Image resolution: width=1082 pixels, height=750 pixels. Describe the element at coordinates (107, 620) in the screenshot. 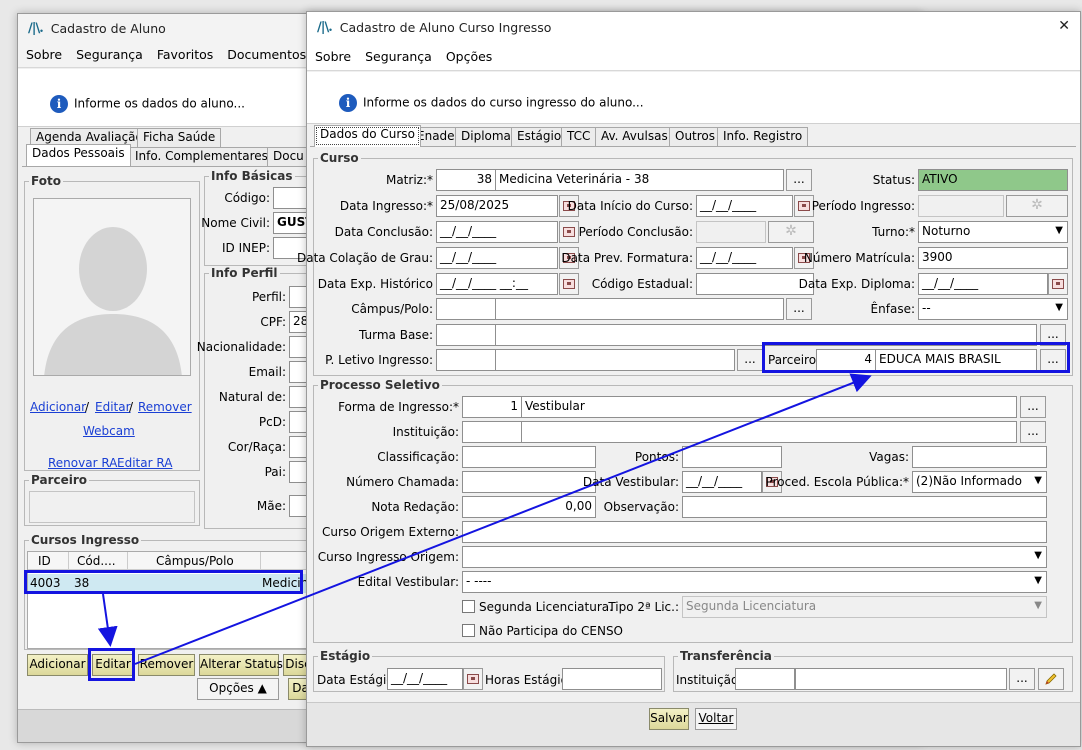

I see `arrow-row-to-editar` at that location.